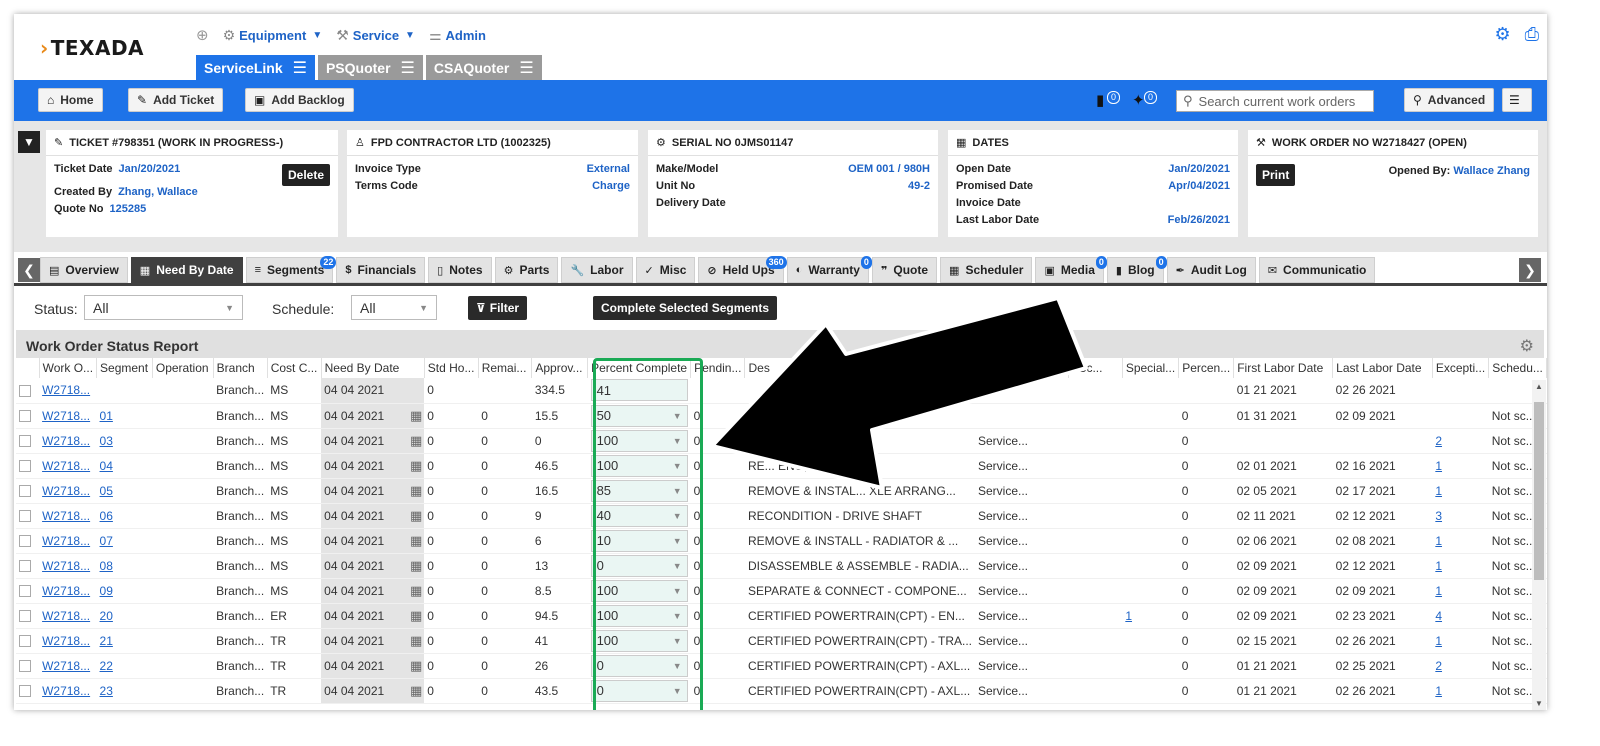  Describe the element at coordinates (299, 100) in the screenshot. I see `add-backlog-button: ▣ Add Backlog` at that location.